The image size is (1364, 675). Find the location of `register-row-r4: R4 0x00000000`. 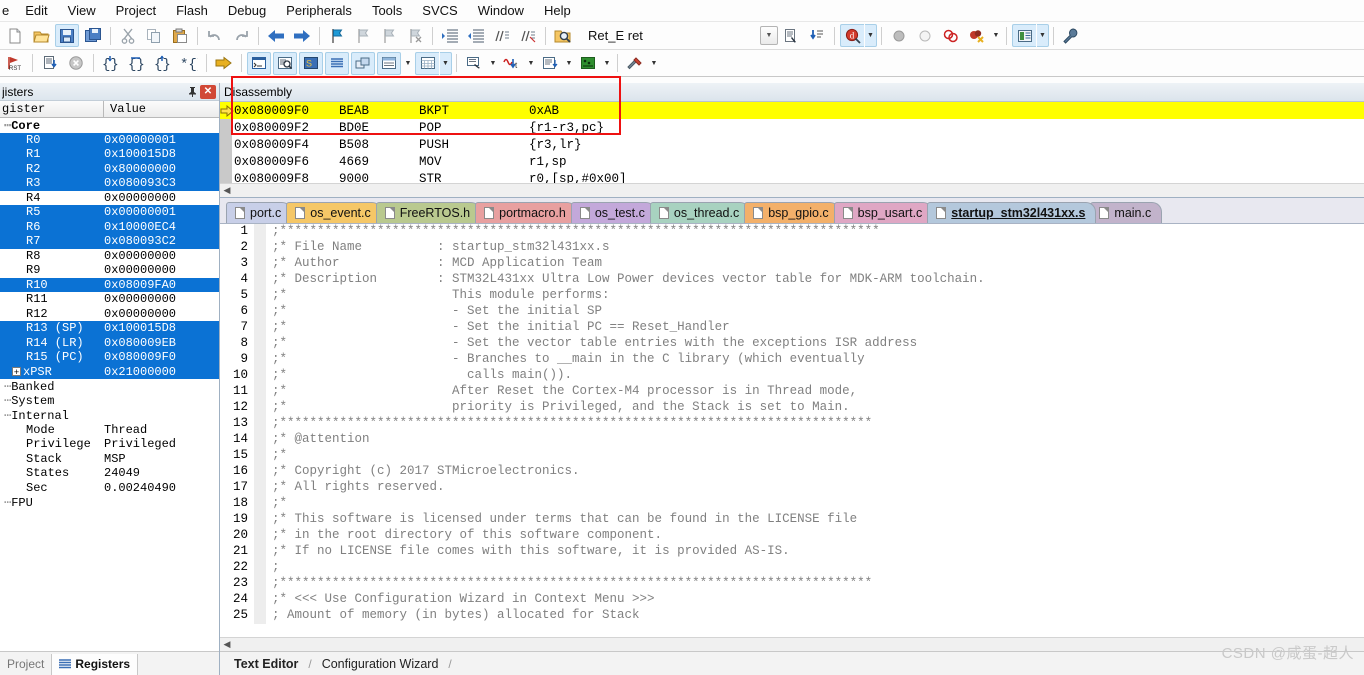

register-row-r4: R4 0x00000000 is located at coordinates (109, 198).